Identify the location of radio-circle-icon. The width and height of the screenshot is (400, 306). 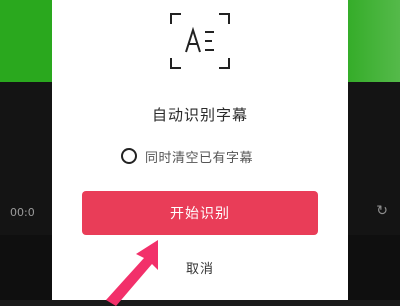
(129, 156).